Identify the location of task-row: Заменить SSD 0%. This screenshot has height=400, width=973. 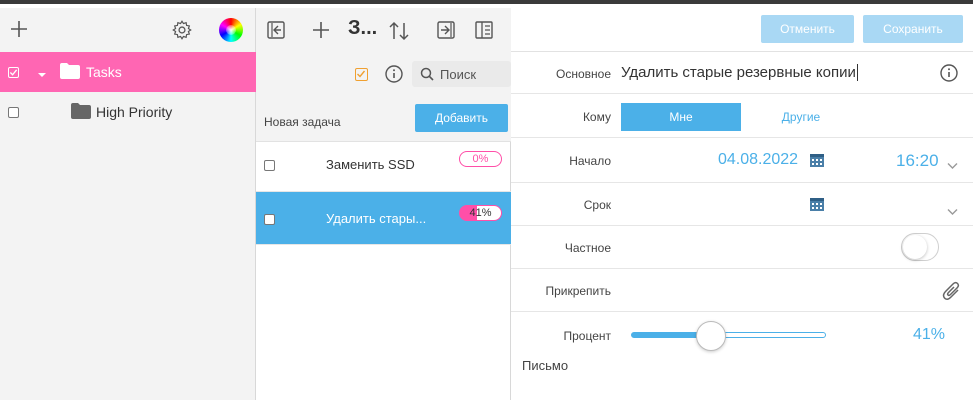
(383, 165).